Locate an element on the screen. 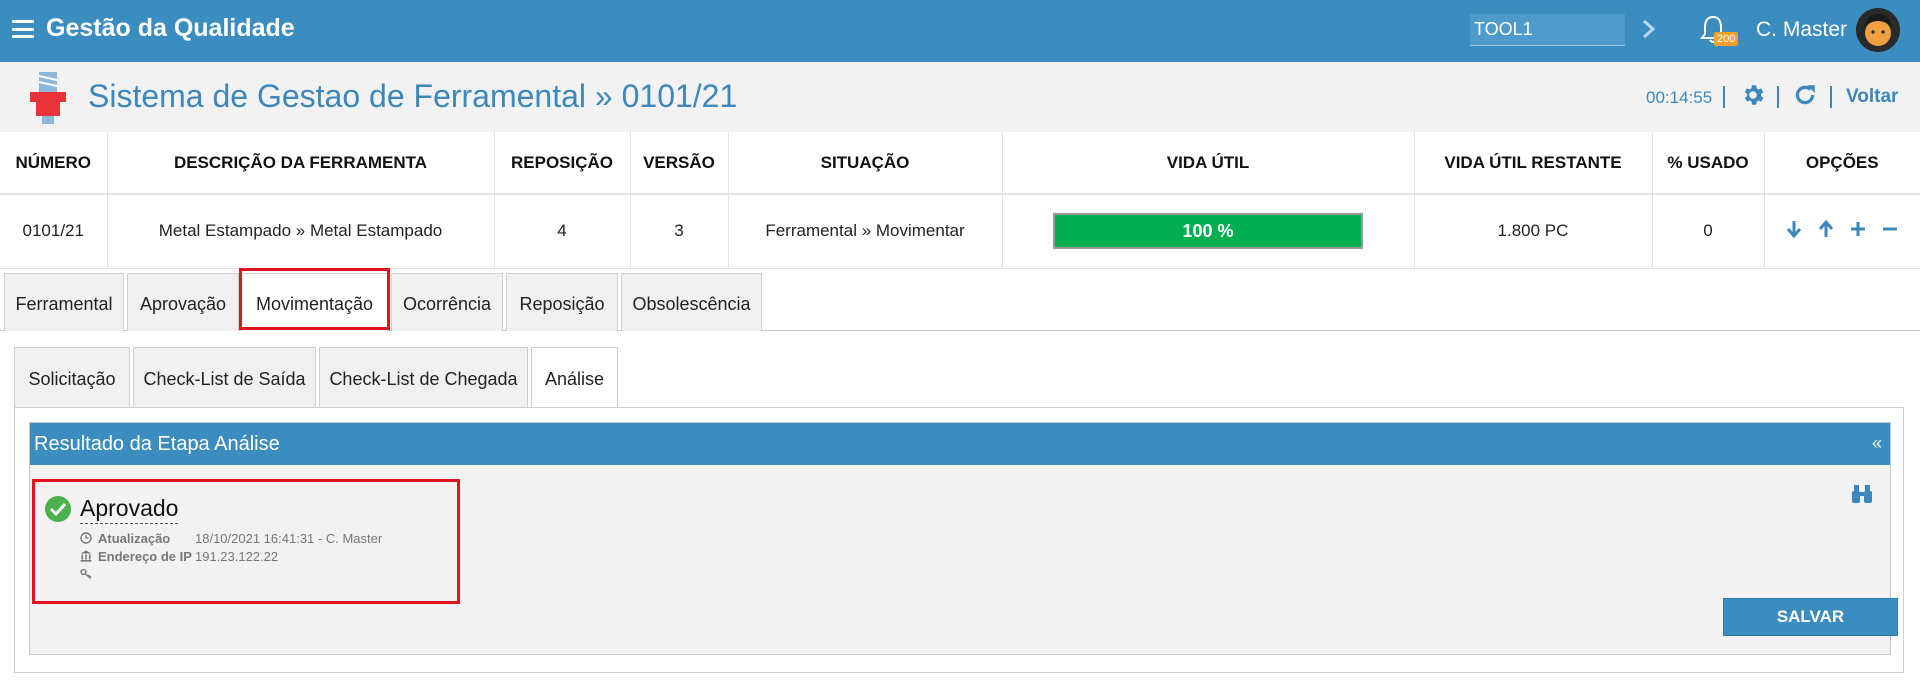 The height and width of the screenshot is (680, 1920). column-header: SITUAÇÃO is located at coordinates (865, 163).